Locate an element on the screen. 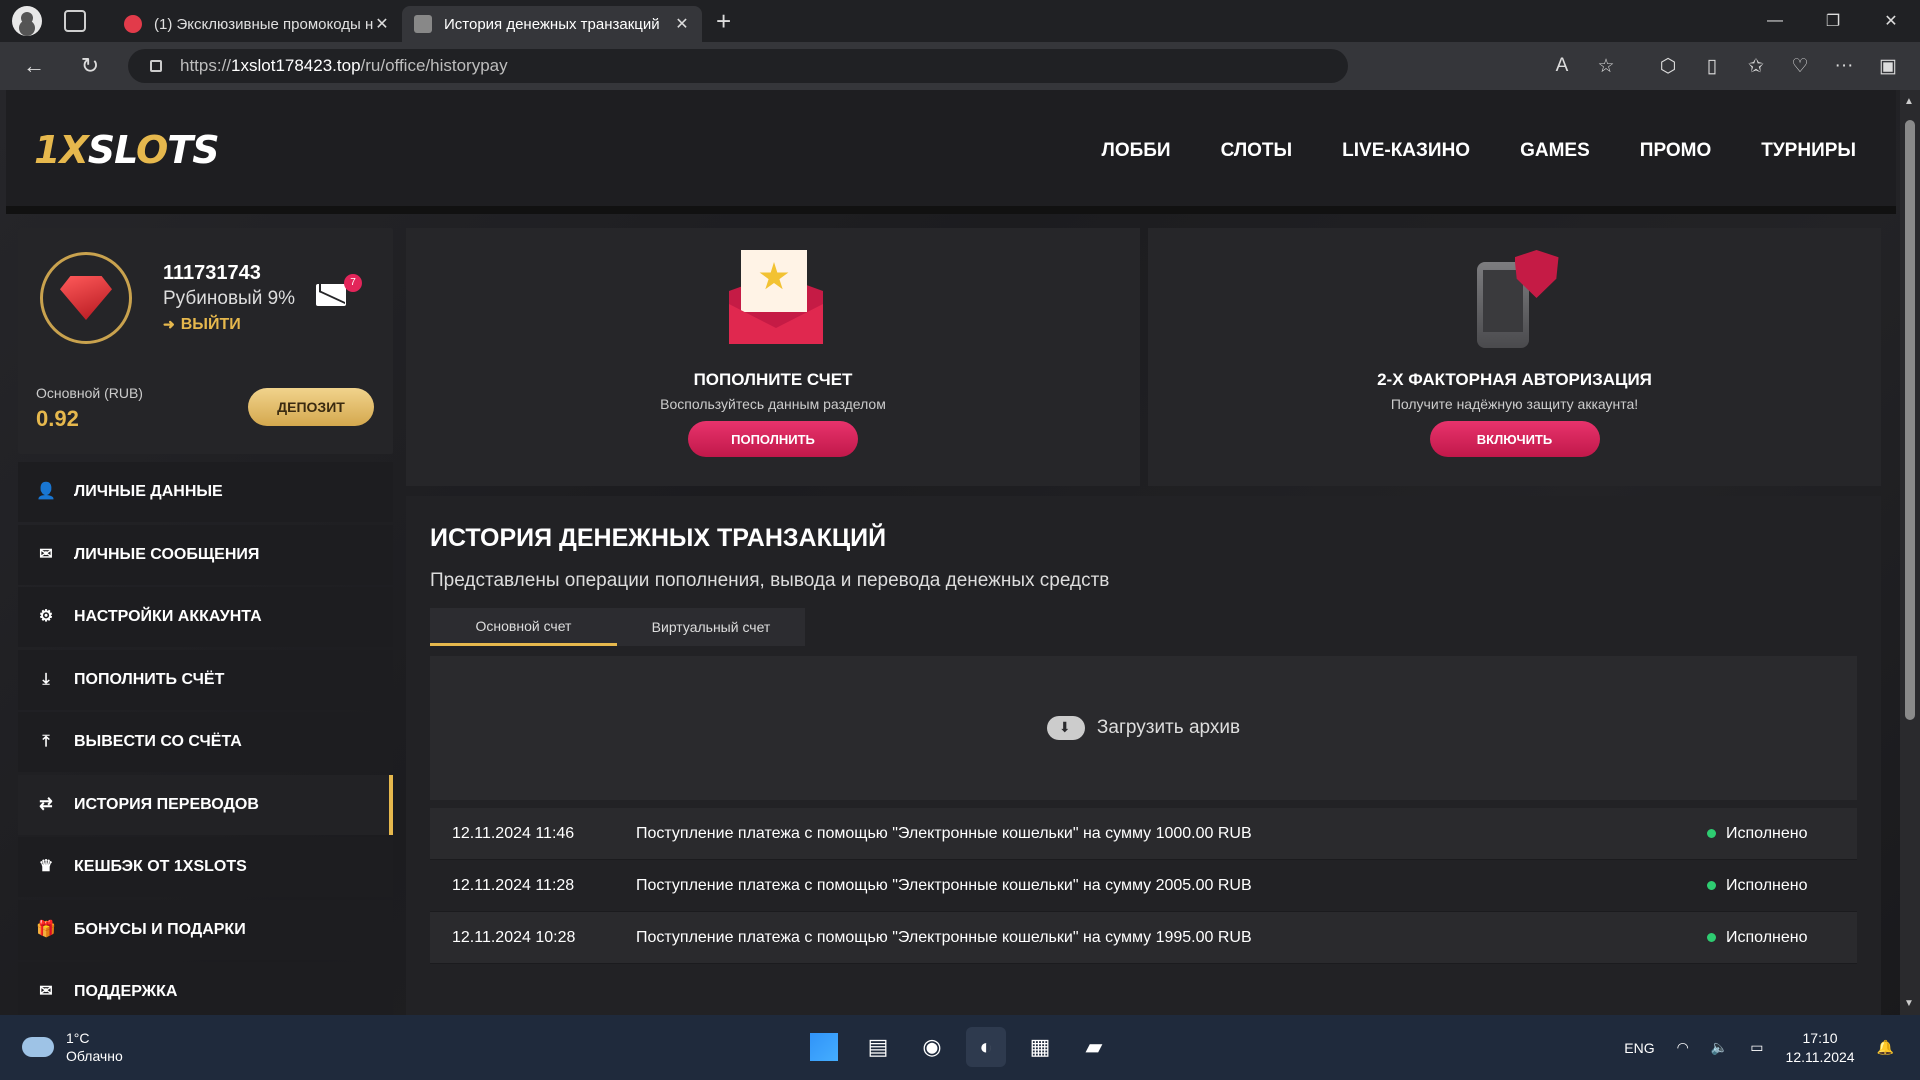 The height and width of the screenshot is (1080, 1920). nav-tournaments: ТУРНИРЫ is located at coordinates (1808, 151).